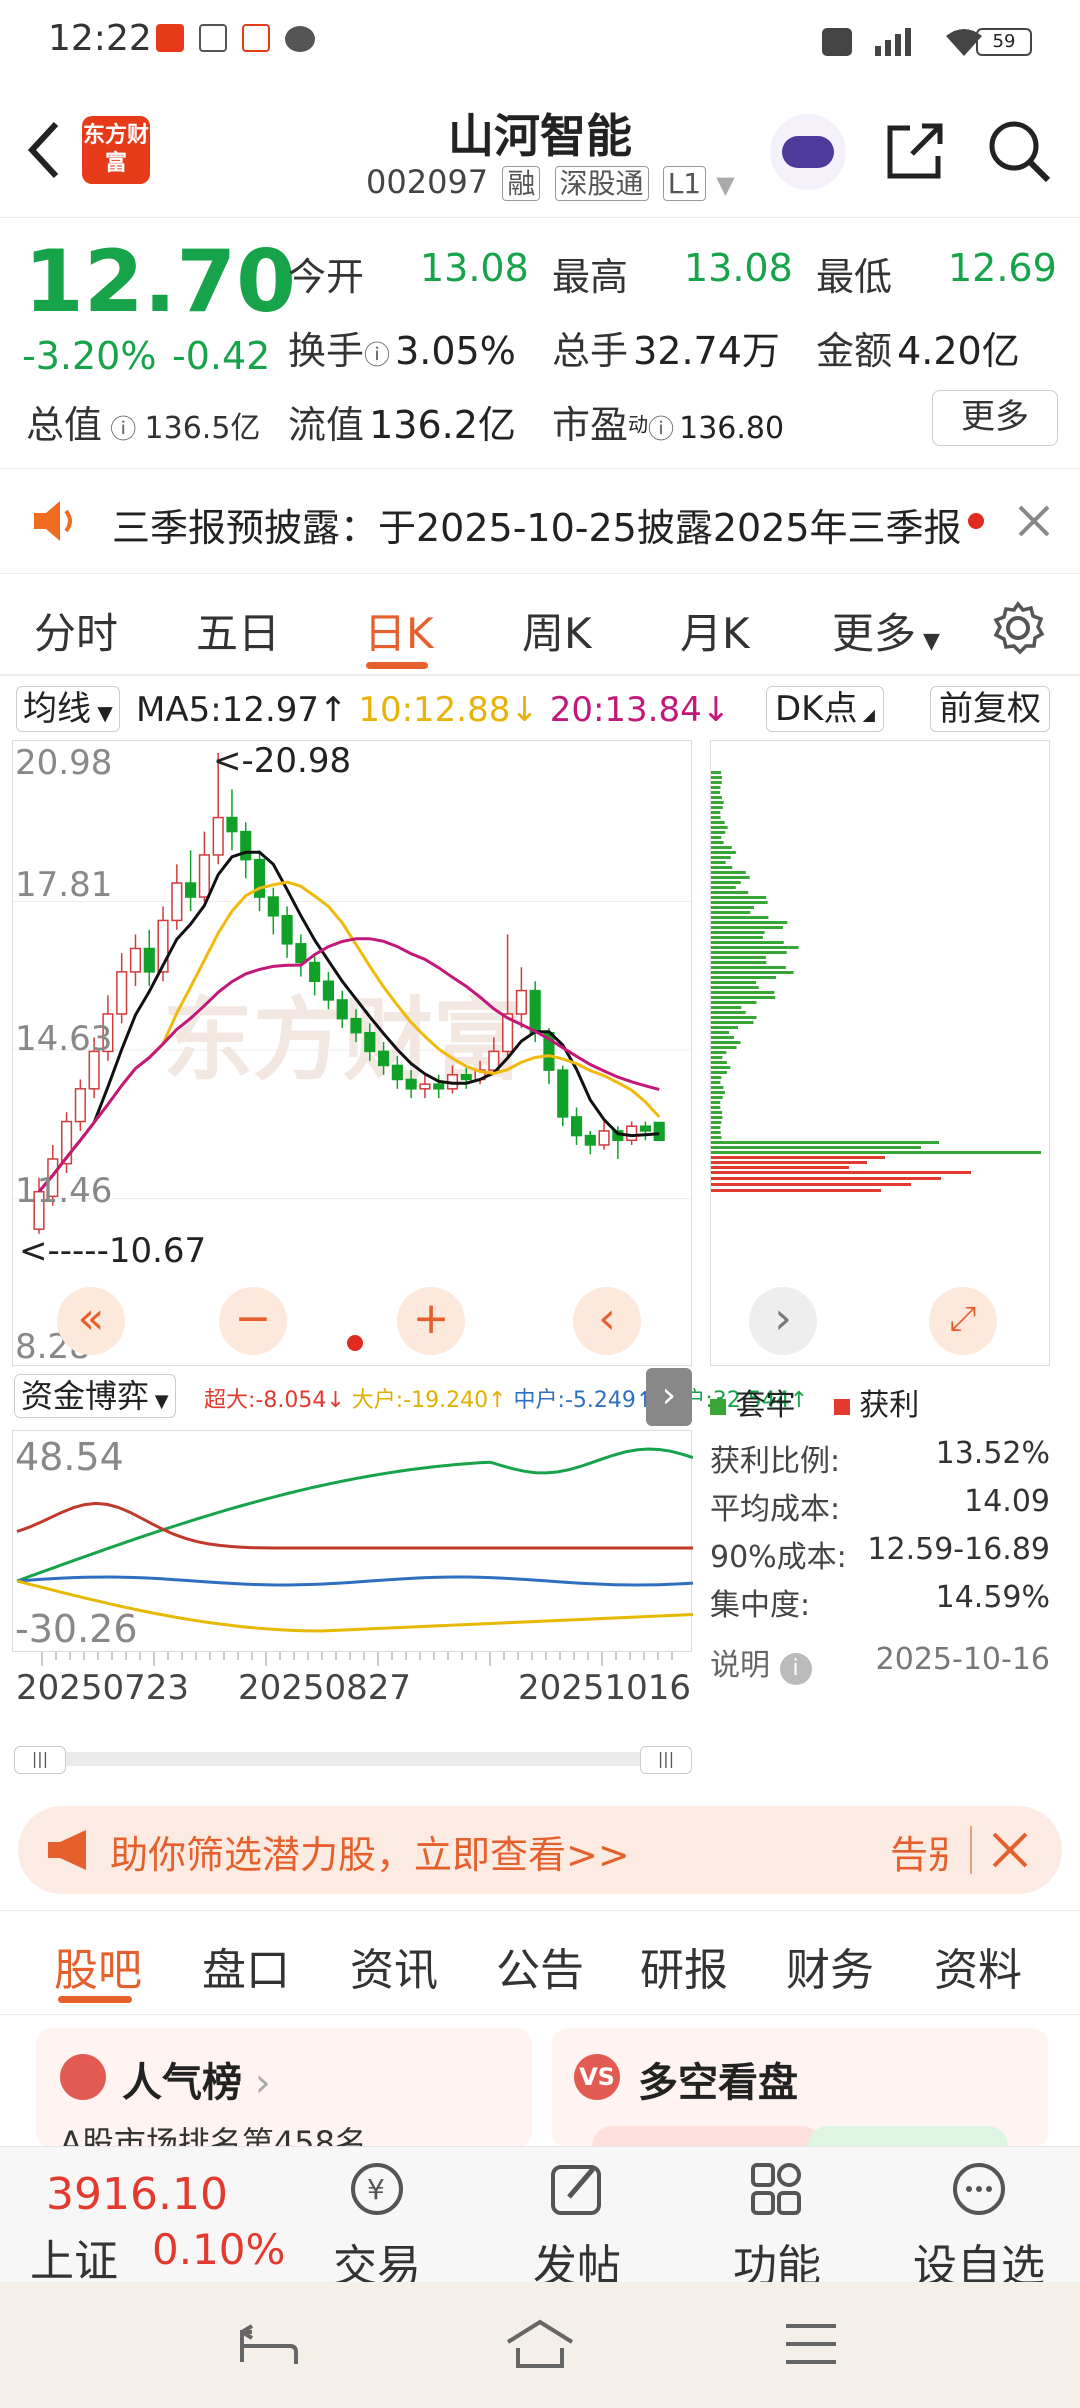 Image resolution: width=1080 pixels, height=2408 pixels. I want to click on tab-intraday: 分时, so click(76, 630).